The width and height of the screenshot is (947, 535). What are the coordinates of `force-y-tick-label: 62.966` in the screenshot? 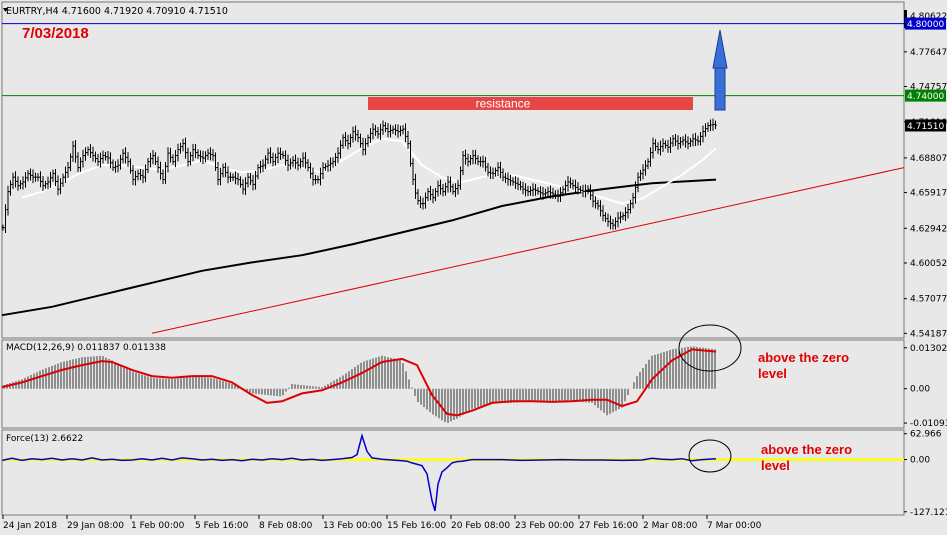 It's located at (926, 435).